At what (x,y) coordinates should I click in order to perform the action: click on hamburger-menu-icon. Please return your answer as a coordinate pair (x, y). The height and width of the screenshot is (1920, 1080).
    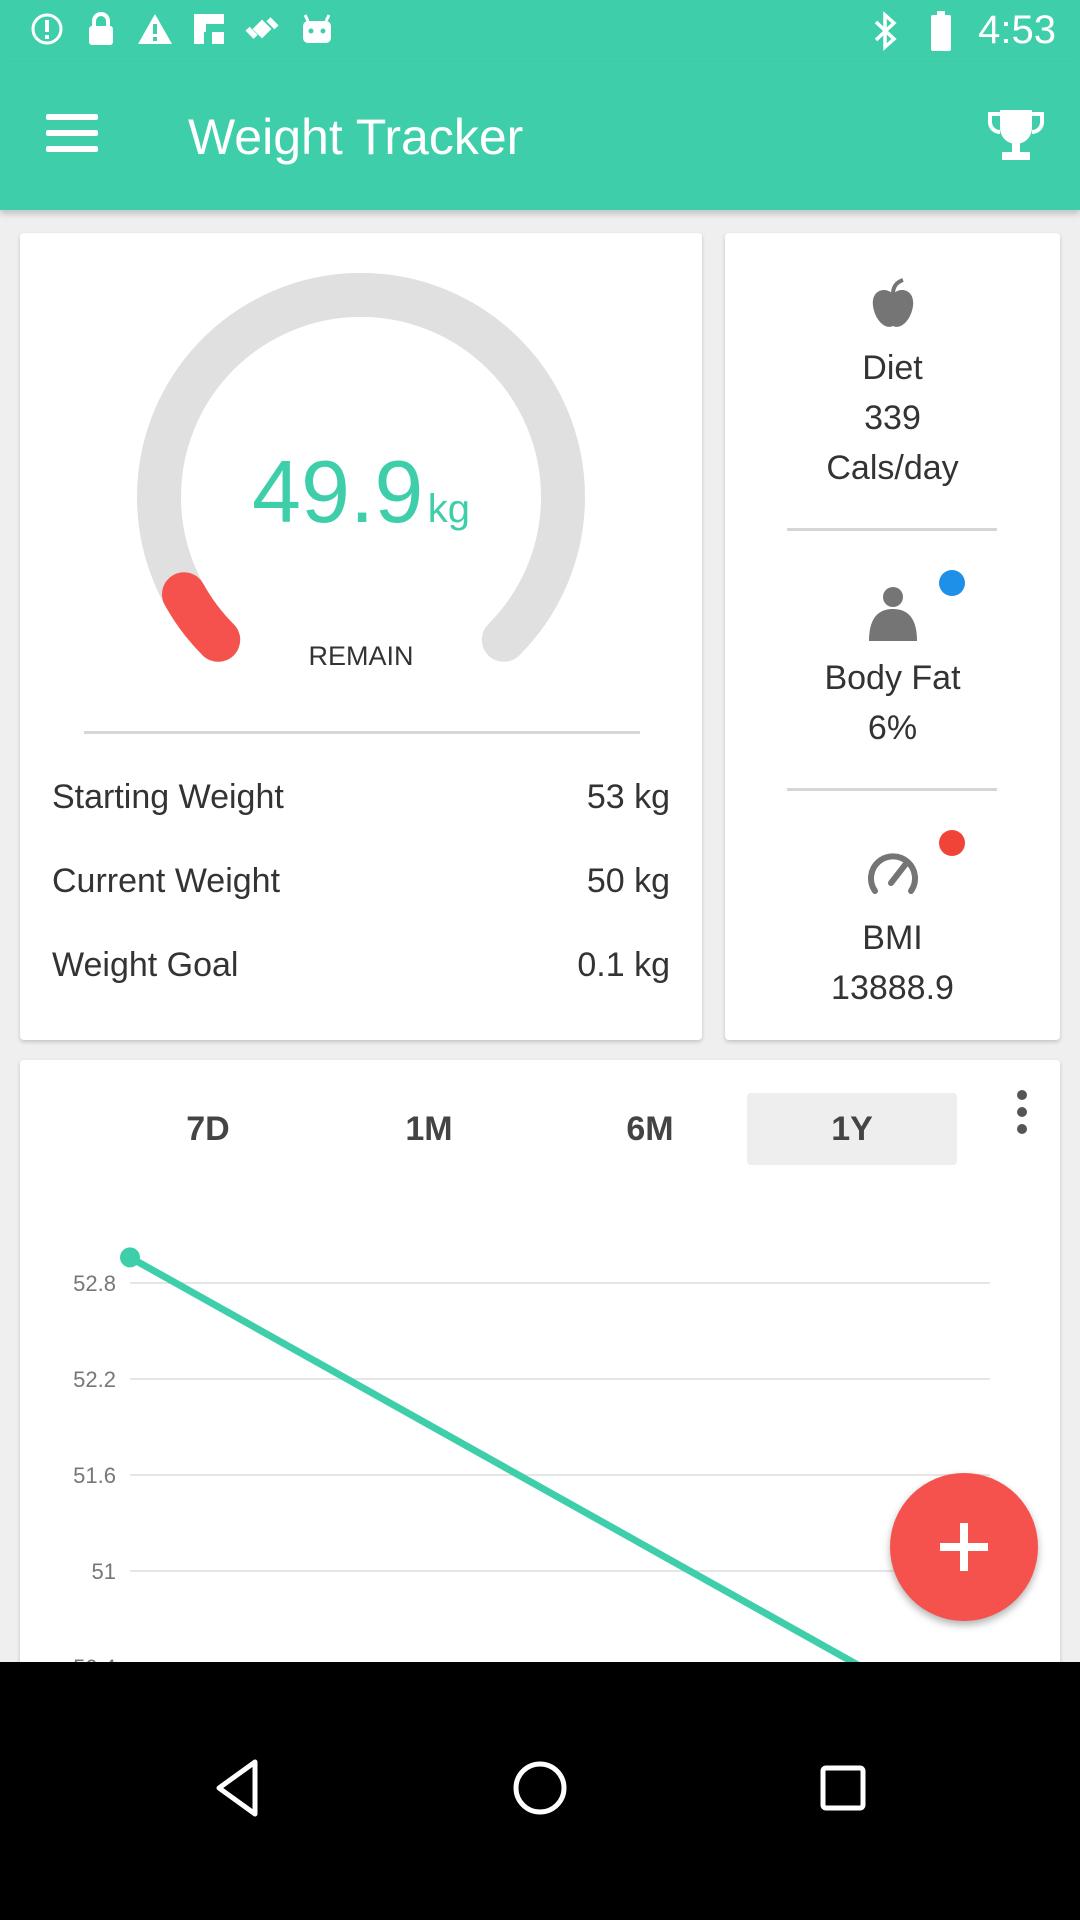
    Looking at the image, I should click on (72, 135).